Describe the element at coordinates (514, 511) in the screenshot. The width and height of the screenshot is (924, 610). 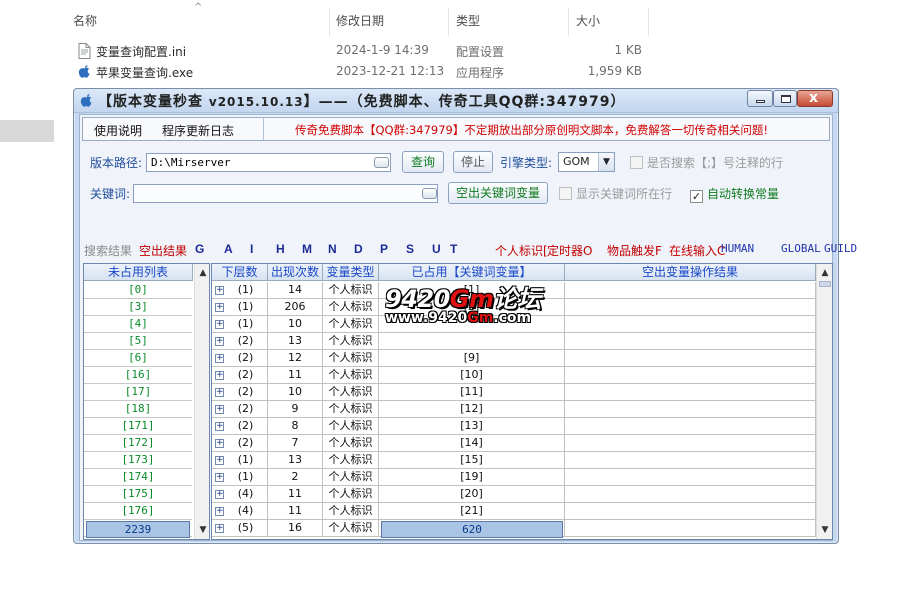
I see `table-row: + (4) 11 个人标识 [21]` at that location.